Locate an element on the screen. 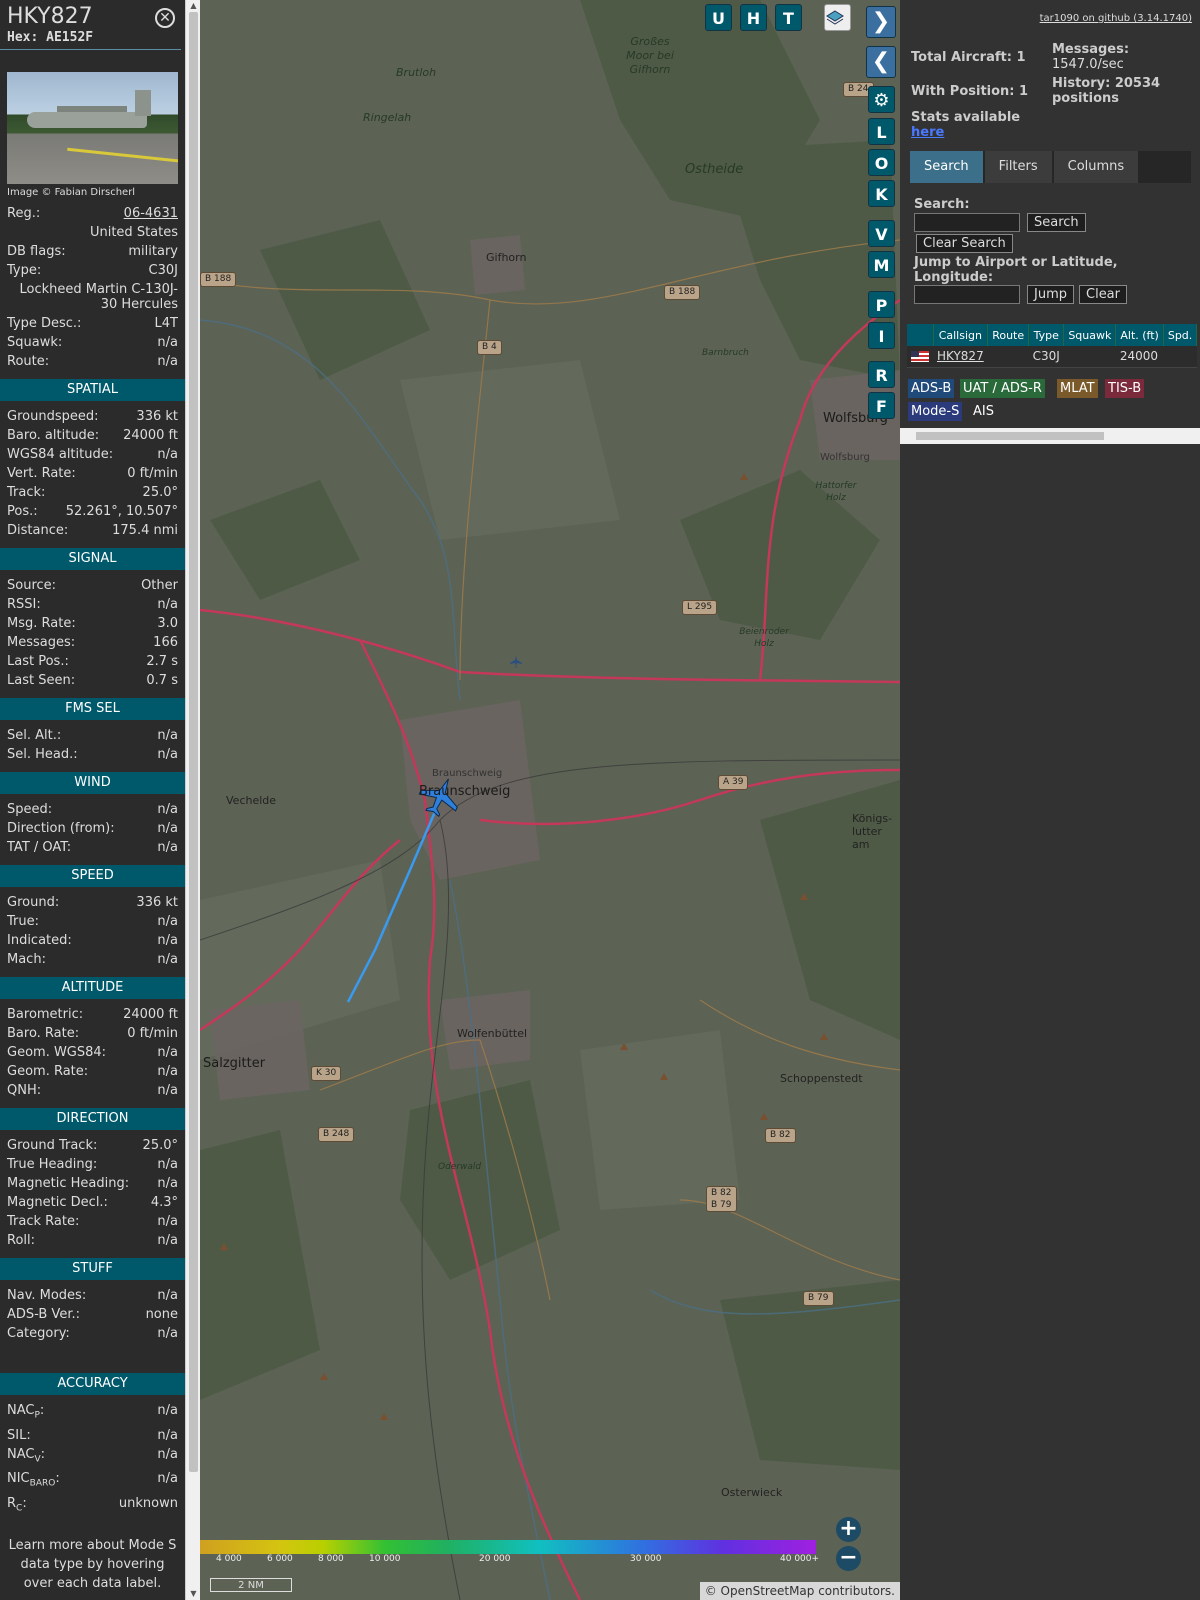 Image resolution: width=1200 pixels, height=1600 pixels. info-label: Baro. Rate: is located at coordinates (43, 1033).